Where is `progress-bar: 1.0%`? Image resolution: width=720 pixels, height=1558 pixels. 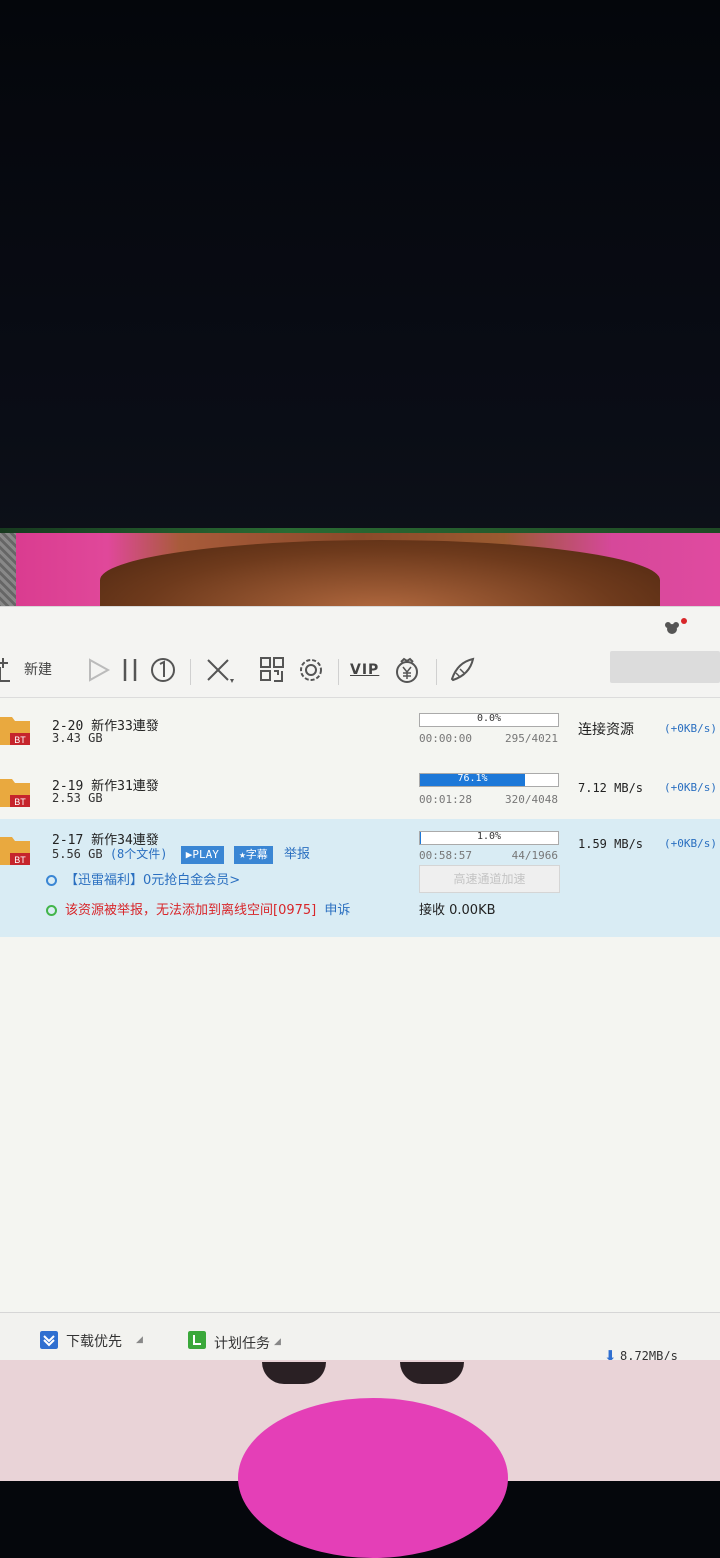
progress-bar: 1.0% is located at coordinates (489, 838).